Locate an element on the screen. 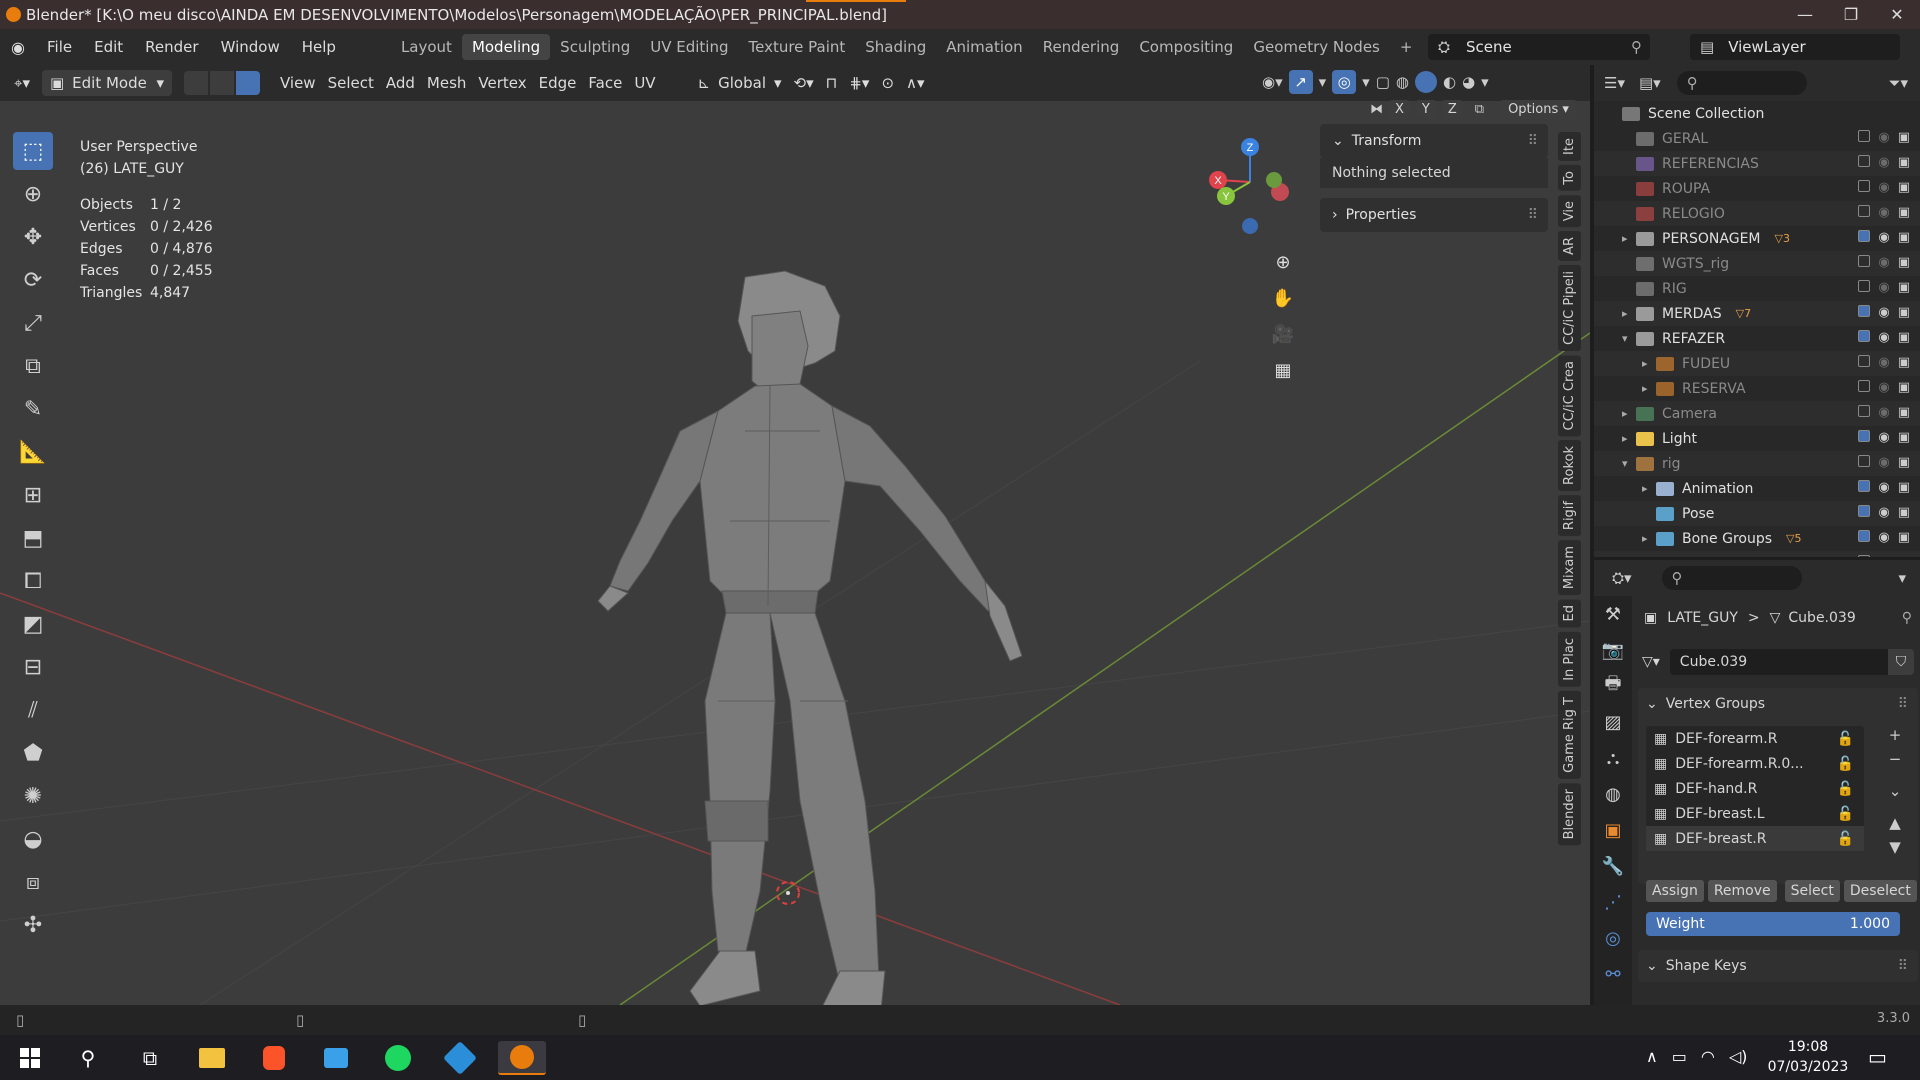 This screenshot has width=1920, height=1080. remove-button: Remove is located at coordinates (1742, 891).